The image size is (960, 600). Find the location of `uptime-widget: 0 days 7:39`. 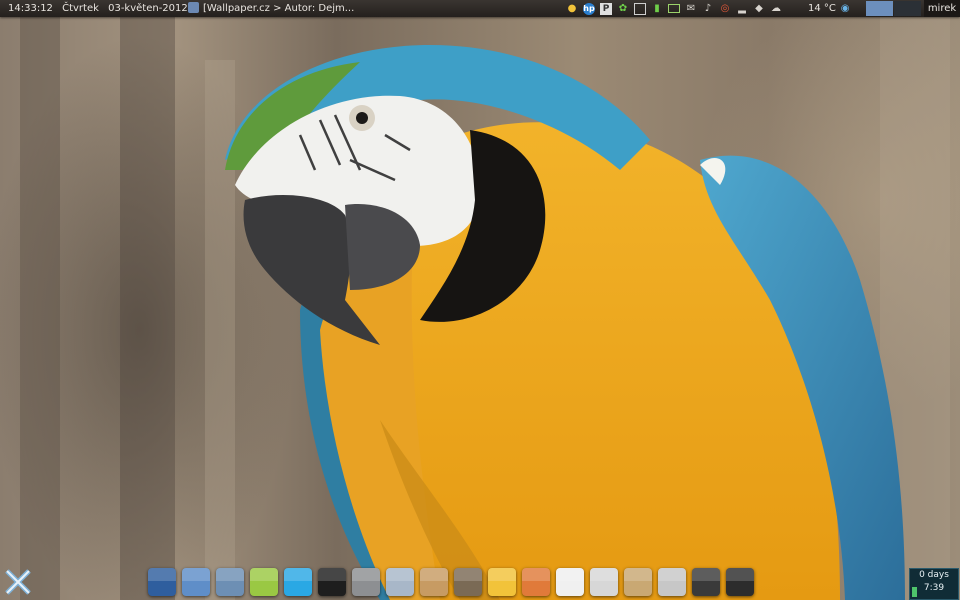

uptime-widget: 0 days 7:39 is located at coordinates (934, 584).